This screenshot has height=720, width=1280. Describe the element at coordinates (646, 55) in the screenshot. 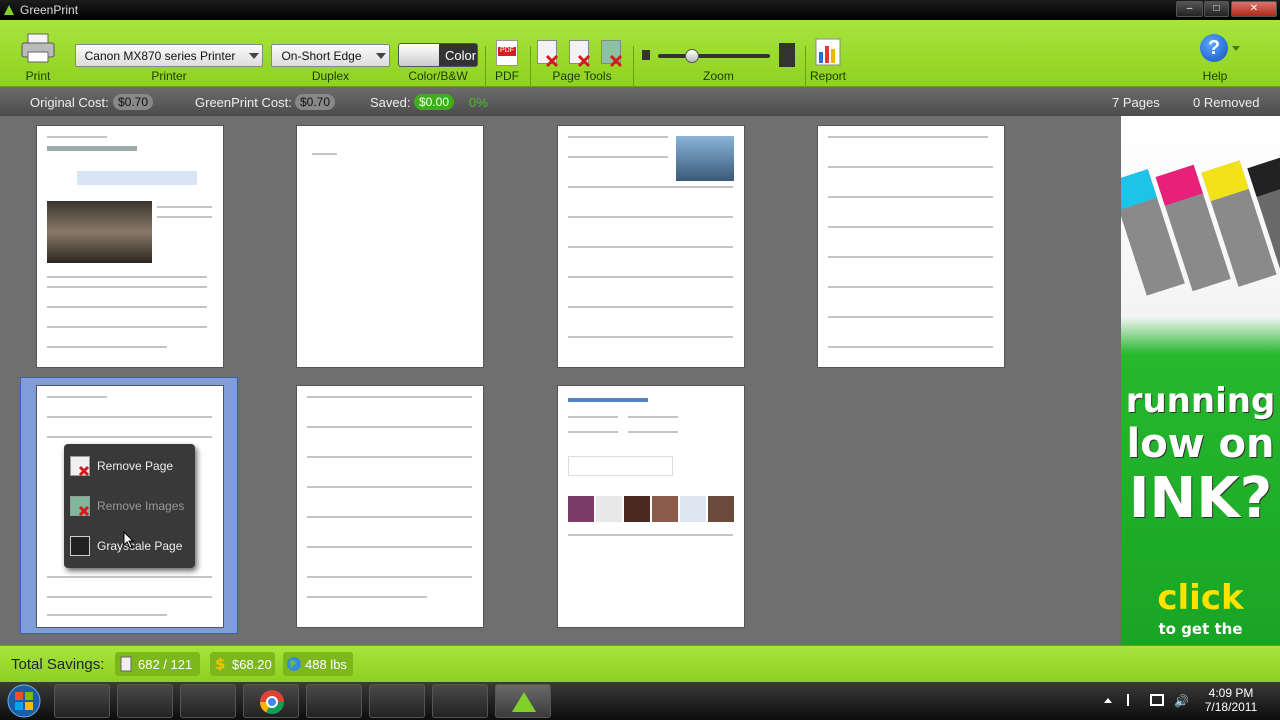

I see `zoom-out-icon` at that location.